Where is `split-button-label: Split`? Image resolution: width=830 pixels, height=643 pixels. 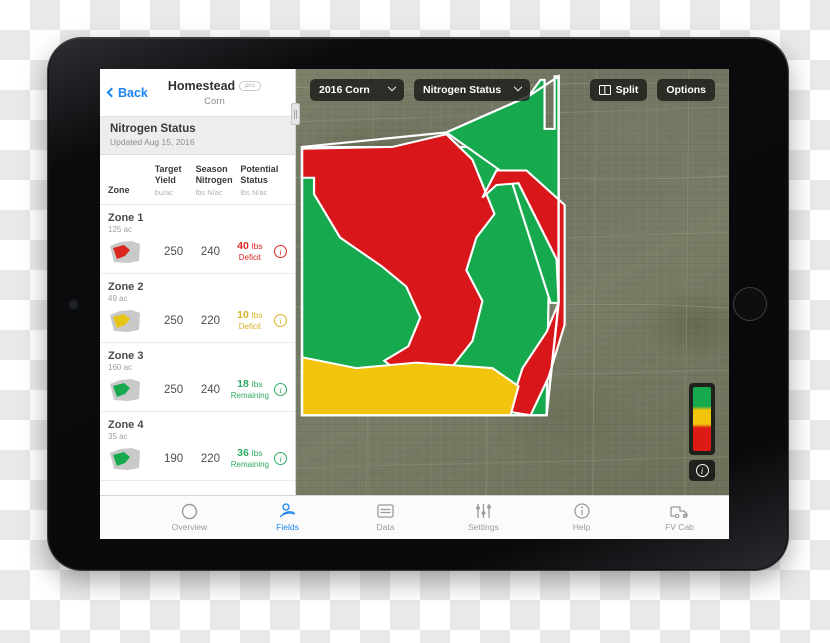
split-button-label: Split is located at coordinates (627, 90).